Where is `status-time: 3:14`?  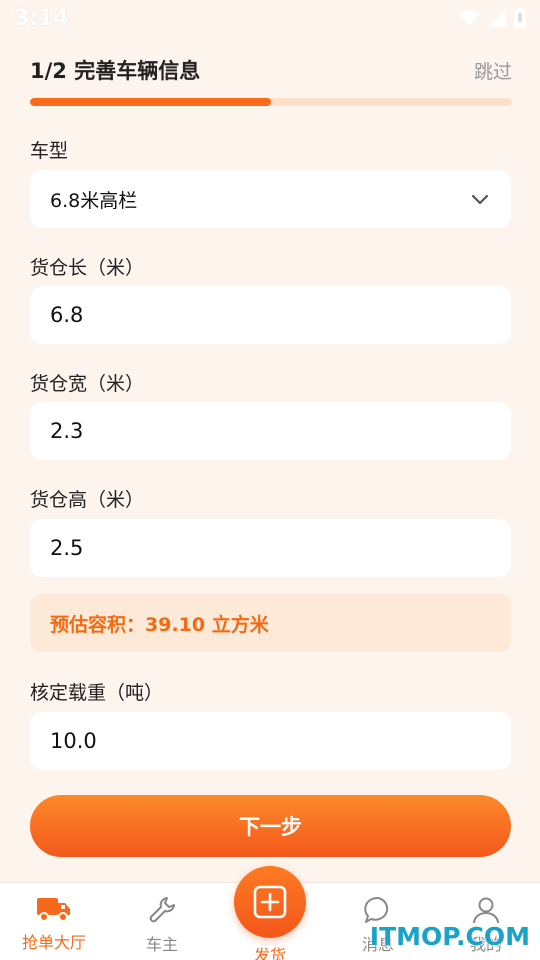
status-time: 3:14 is located at coordinates (41, 18).